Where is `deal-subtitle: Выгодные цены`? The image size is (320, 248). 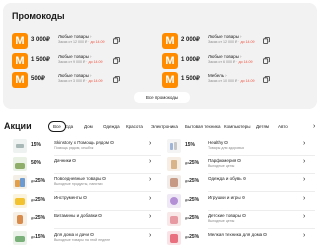
deal-subtitle: Выгодные цены is located at coordinates (221, 166).